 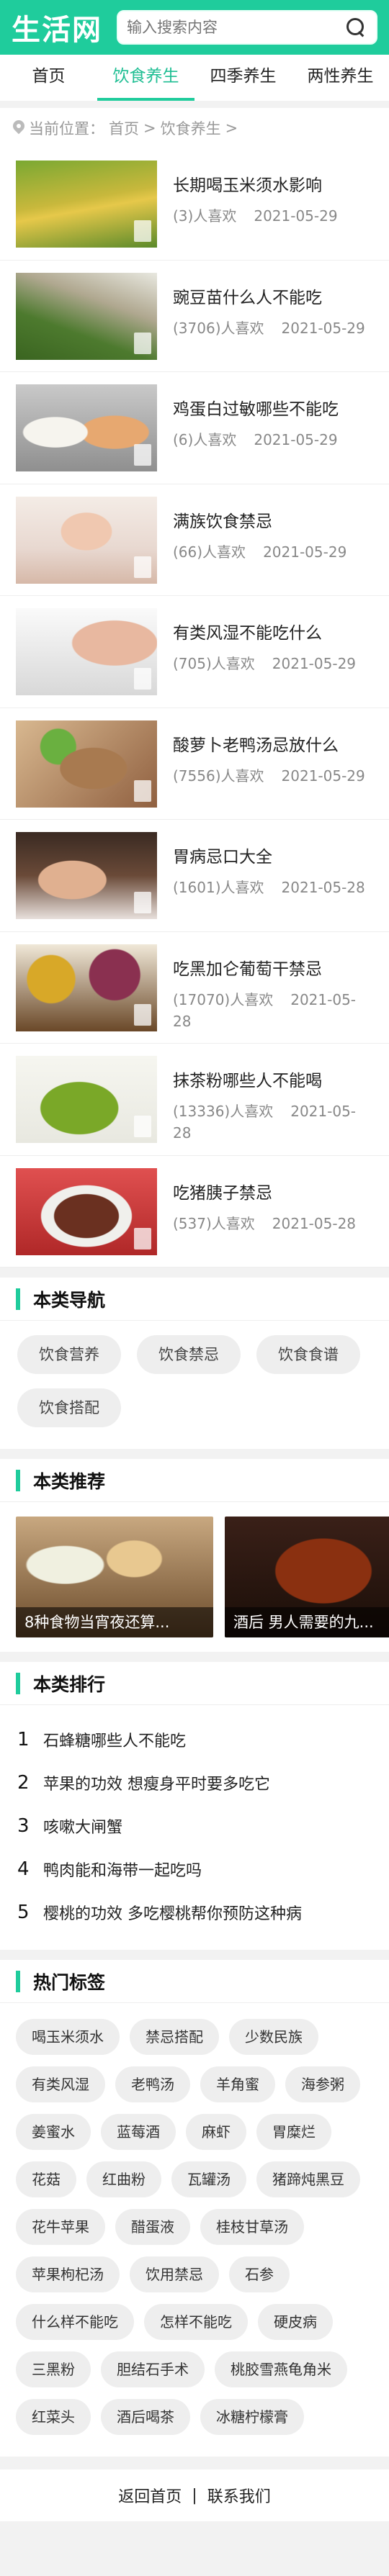 What do you see at coordinates (194, 540) in the screenshot?
I see `list-item: 满族饮食禁忌 (66)人喜欢 2021-05-29` at bounding box center [194, 540].